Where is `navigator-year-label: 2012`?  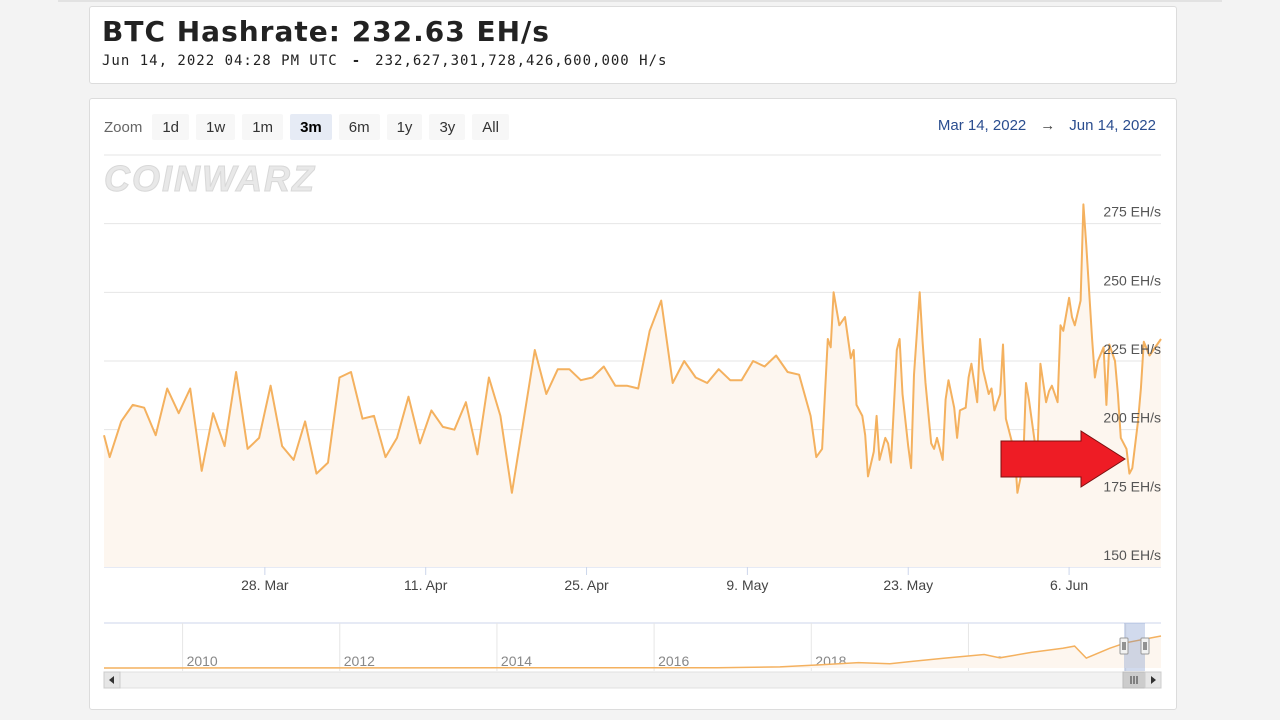 navigator-year-label: 2012 is located at coordinates (359, 661).